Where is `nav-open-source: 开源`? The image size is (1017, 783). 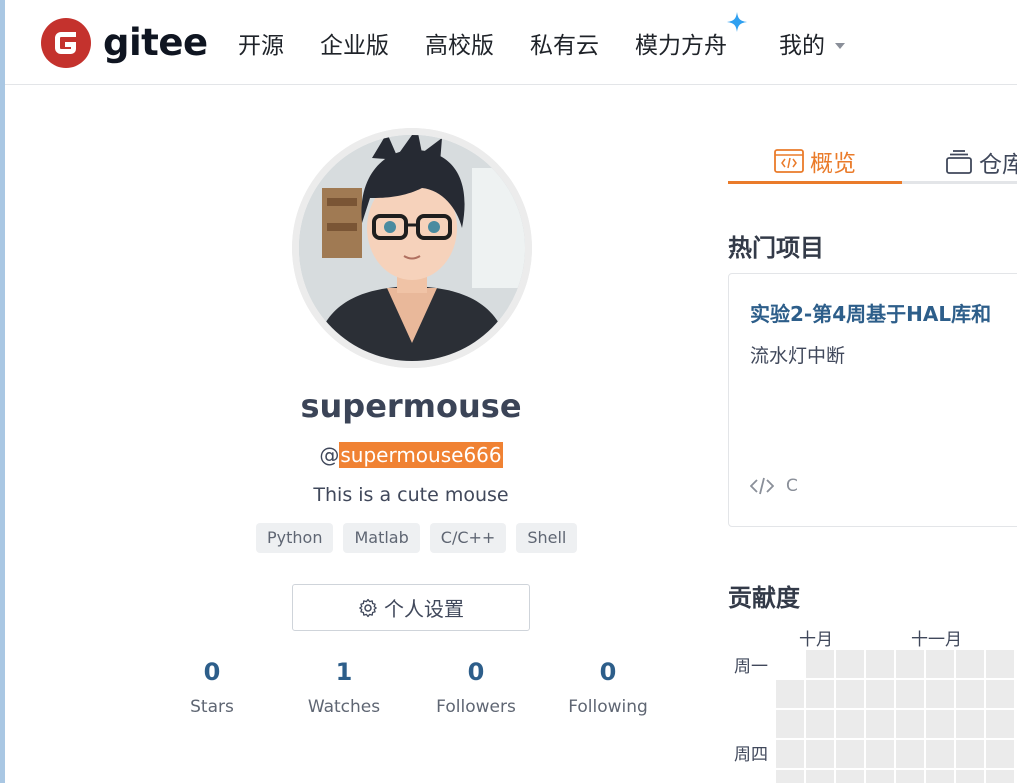
nav-open-source: 开源 is located at coordinates (261, 43).